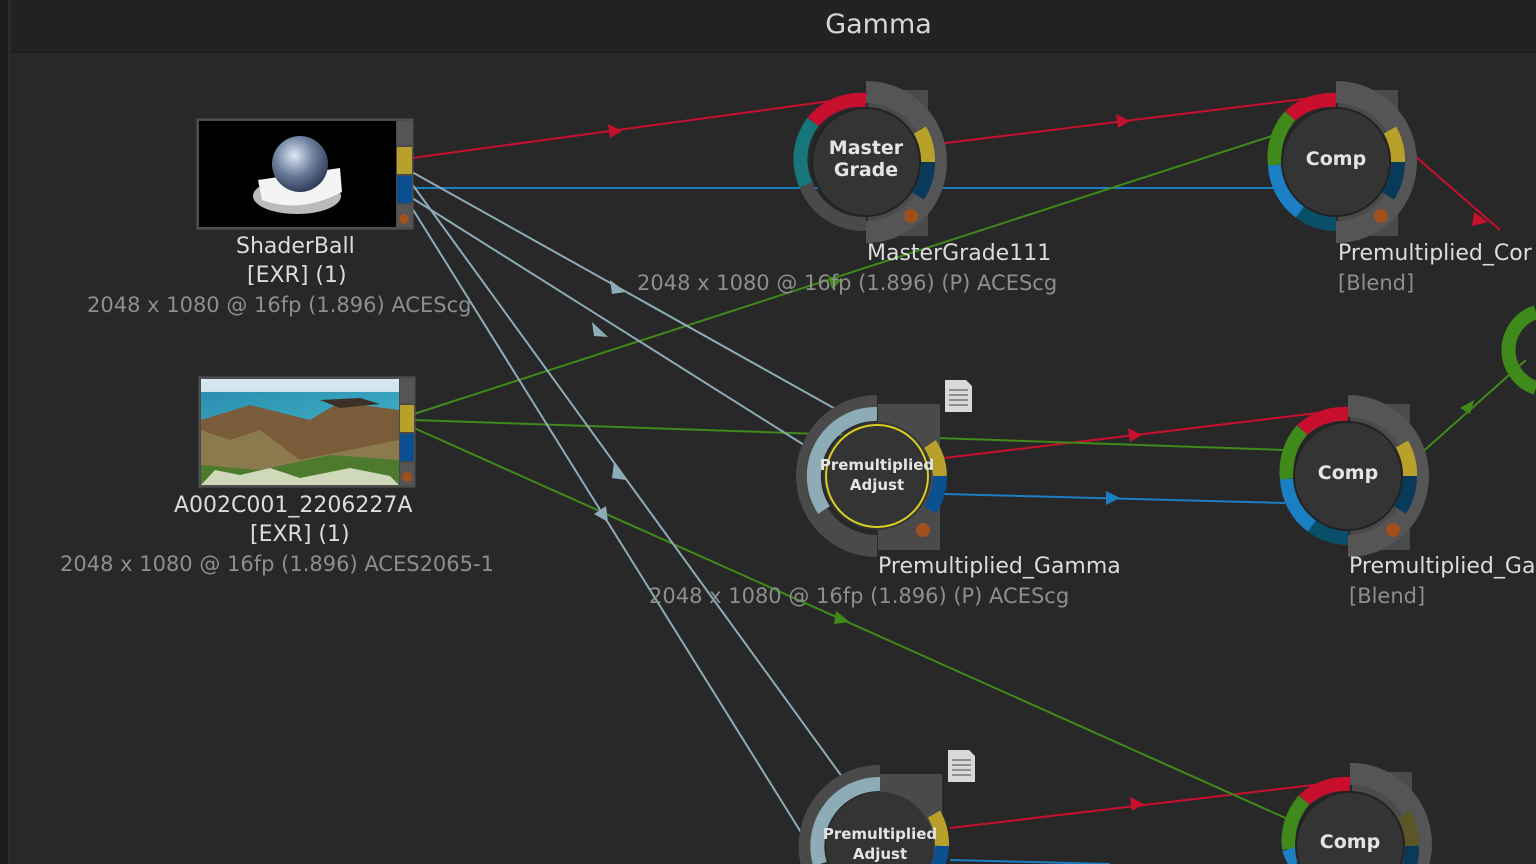 This screenshot has width=1536, height=864. I want to click on comp2-type: [Blend], so click(1387, 596).